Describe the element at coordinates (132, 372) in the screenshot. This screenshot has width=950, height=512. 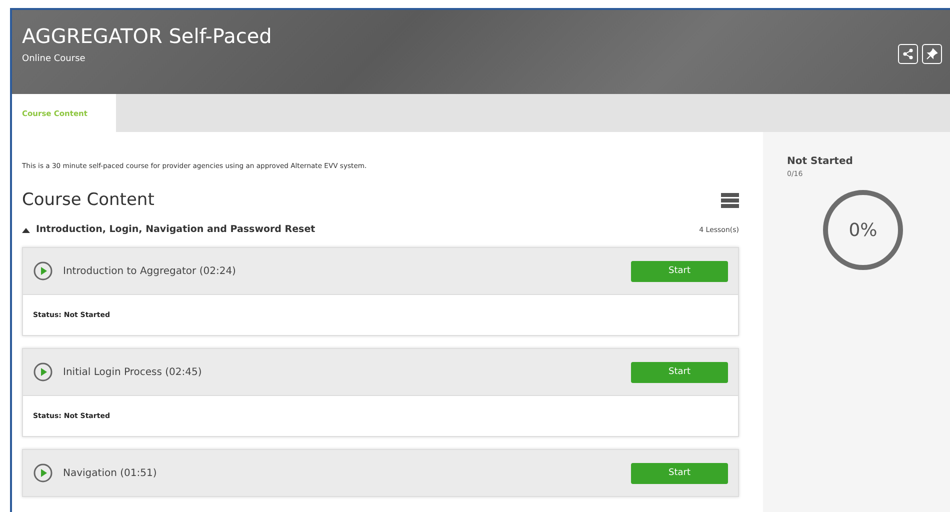
I see `lesson-title: Initial Login Process (02:45)` at that location.